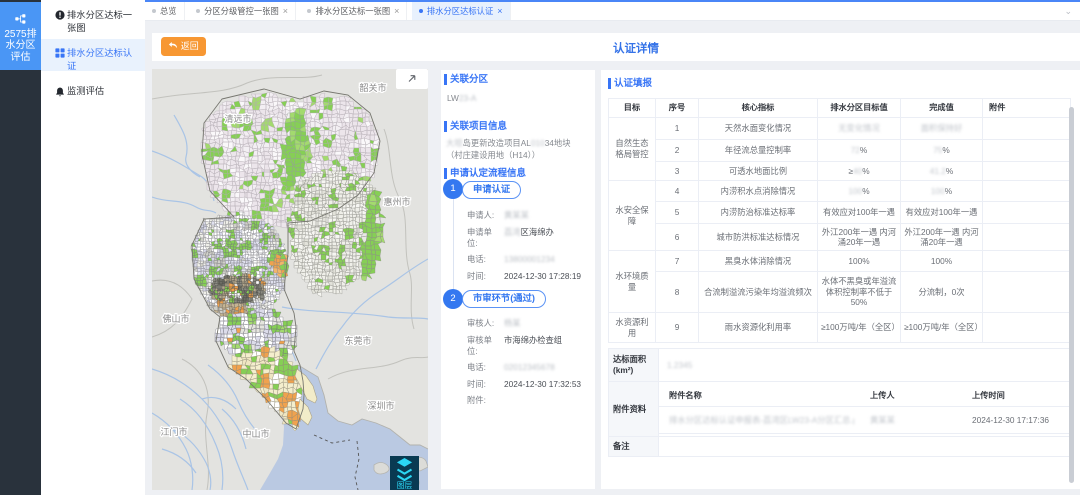 The width and height of the screenshot is (1080, 495). Describe the element at coordinates (357, 340) in the screenshot. I see `svg-text: 东莞市` at that location.